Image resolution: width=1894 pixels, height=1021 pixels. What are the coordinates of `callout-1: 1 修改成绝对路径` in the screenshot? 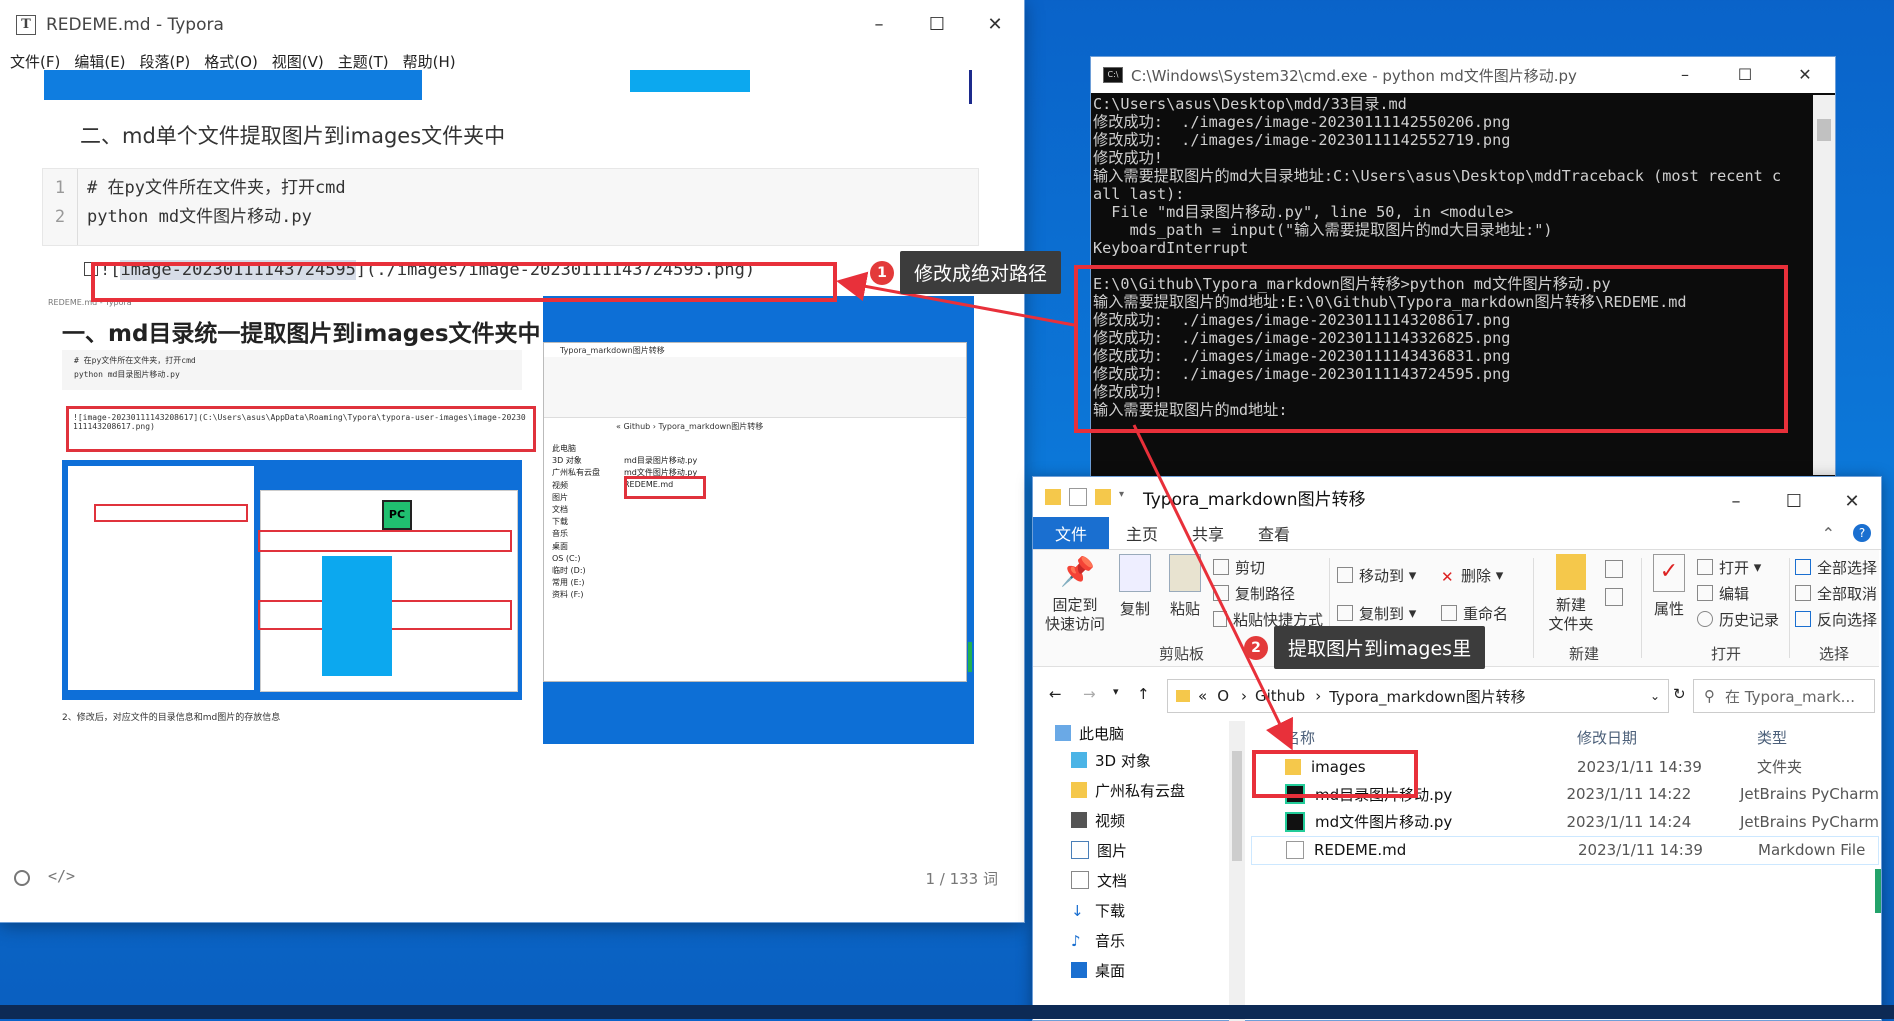 It's located at (966, 272).